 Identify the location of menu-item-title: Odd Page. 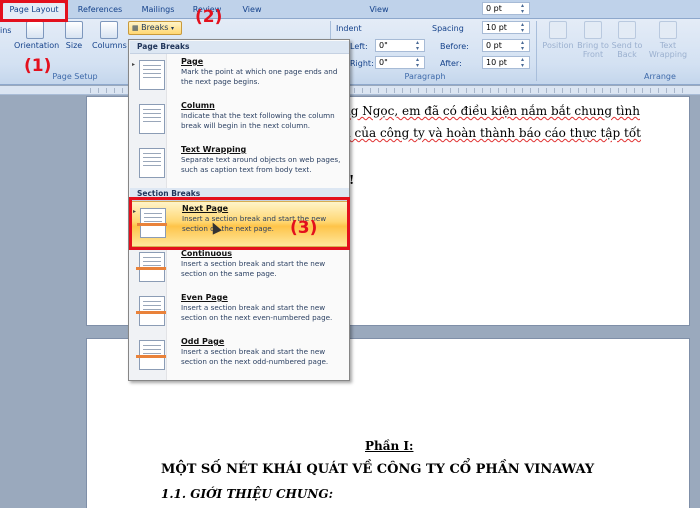
(203, 341).